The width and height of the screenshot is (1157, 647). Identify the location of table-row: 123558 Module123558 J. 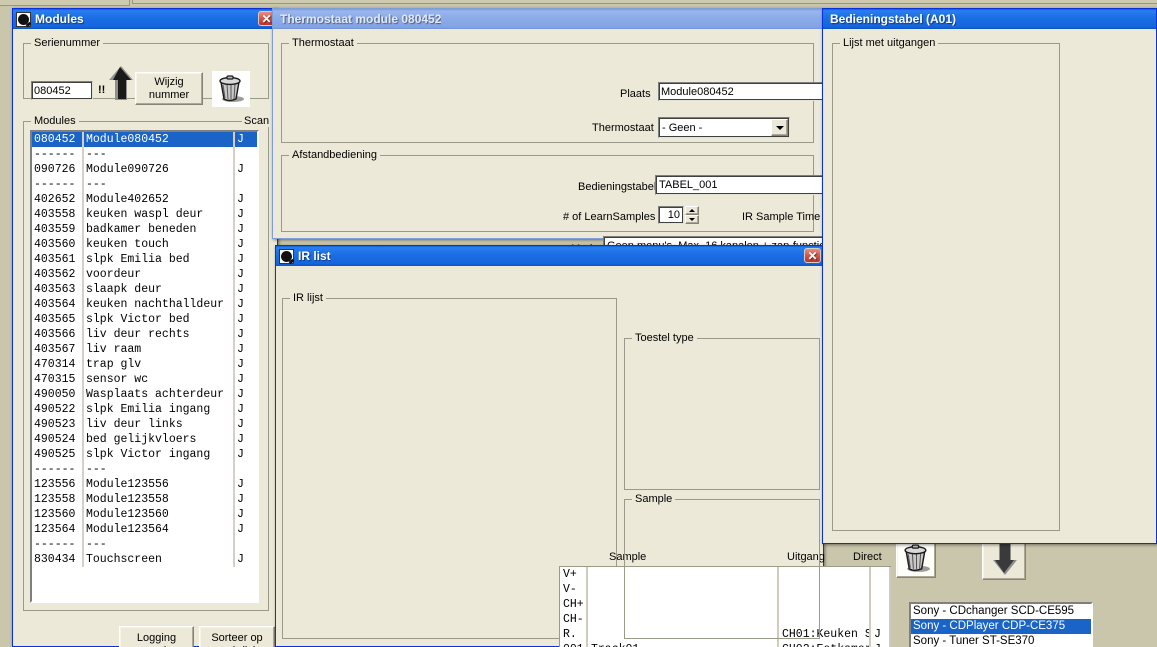
(144, 499).